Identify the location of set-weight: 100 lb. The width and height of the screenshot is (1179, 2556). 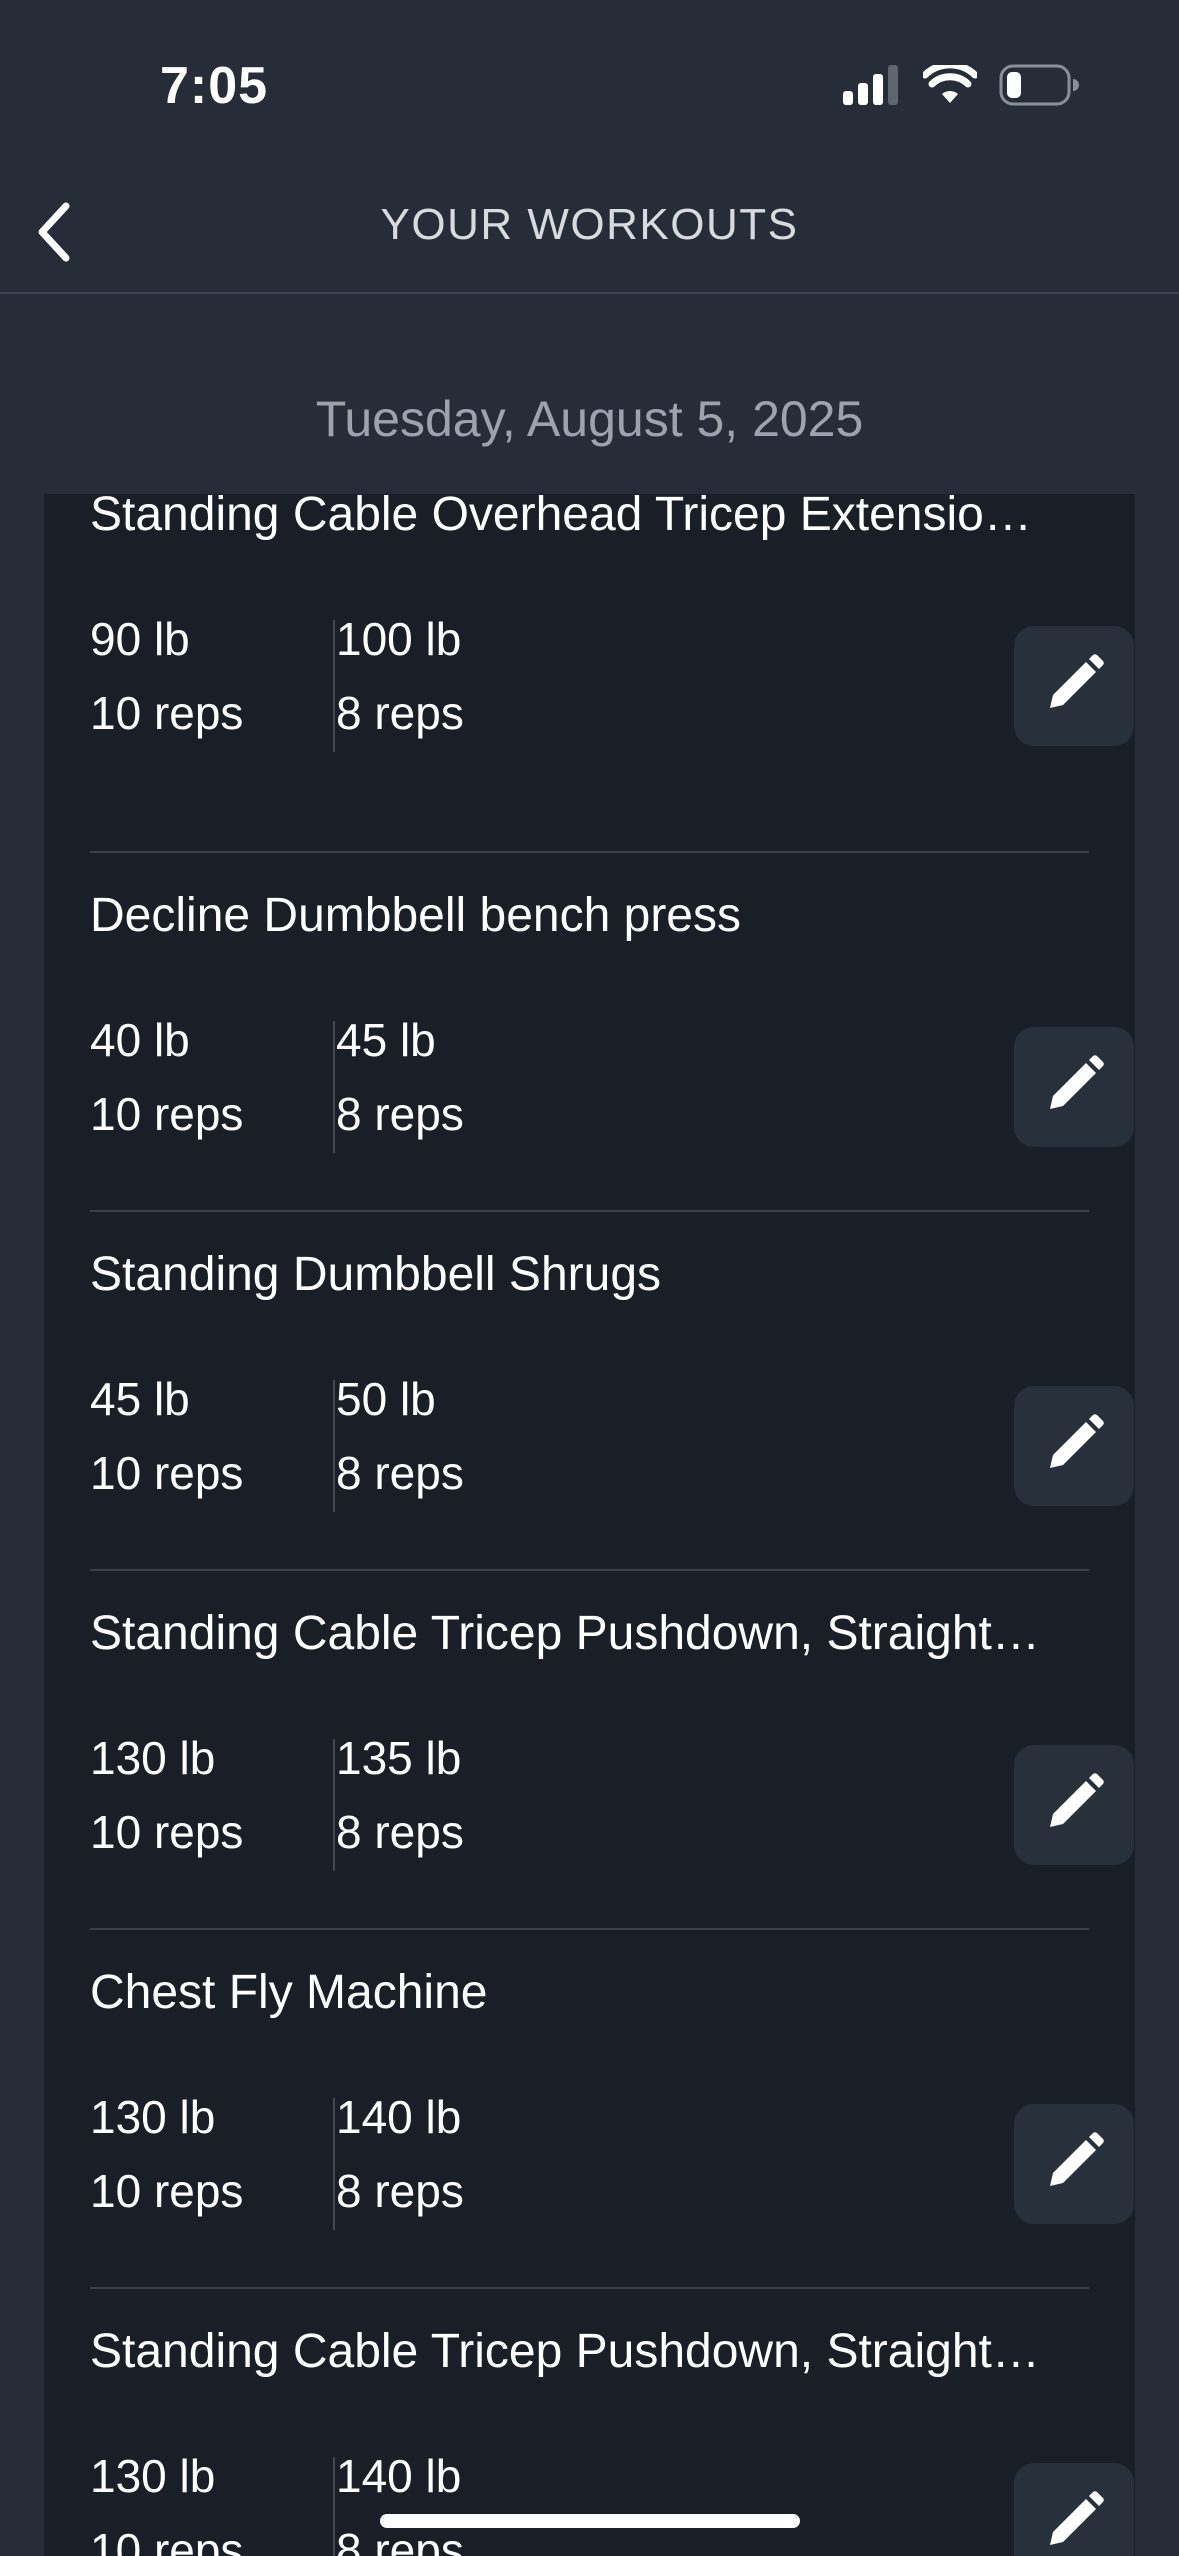
(399, 639).